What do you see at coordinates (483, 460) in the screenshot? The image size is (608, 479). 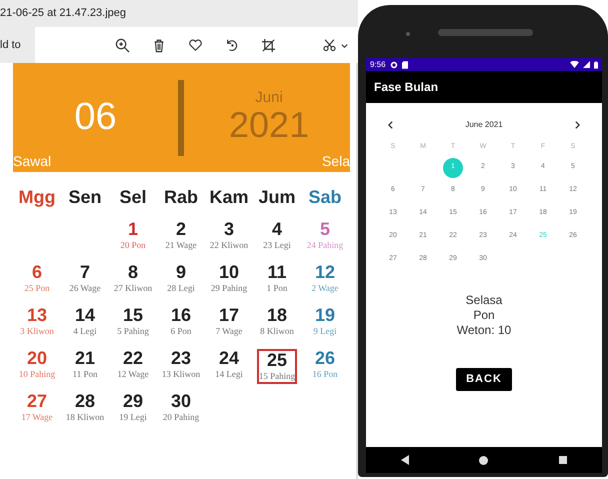 I see `home-icon` at bounding box center [483, 460].